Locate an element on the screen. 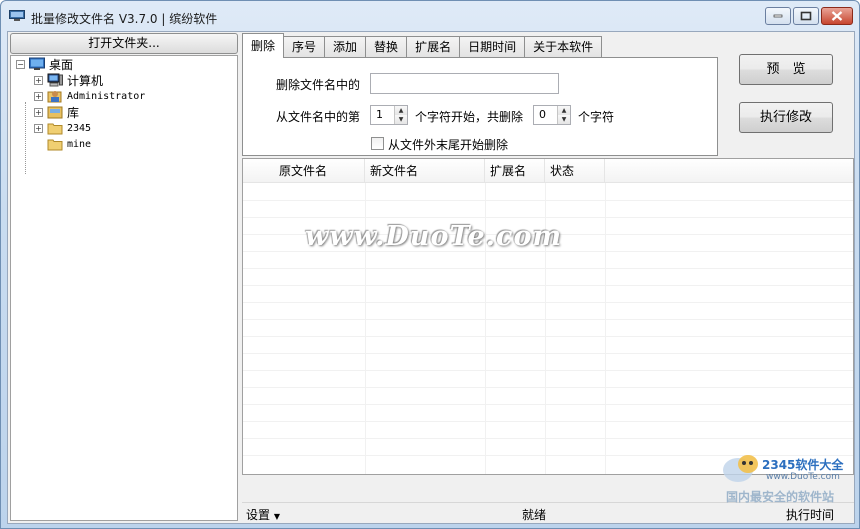 This screenshot has height=529, width=860. tab-sequence: 序号 is located at coordinates (304, 47).